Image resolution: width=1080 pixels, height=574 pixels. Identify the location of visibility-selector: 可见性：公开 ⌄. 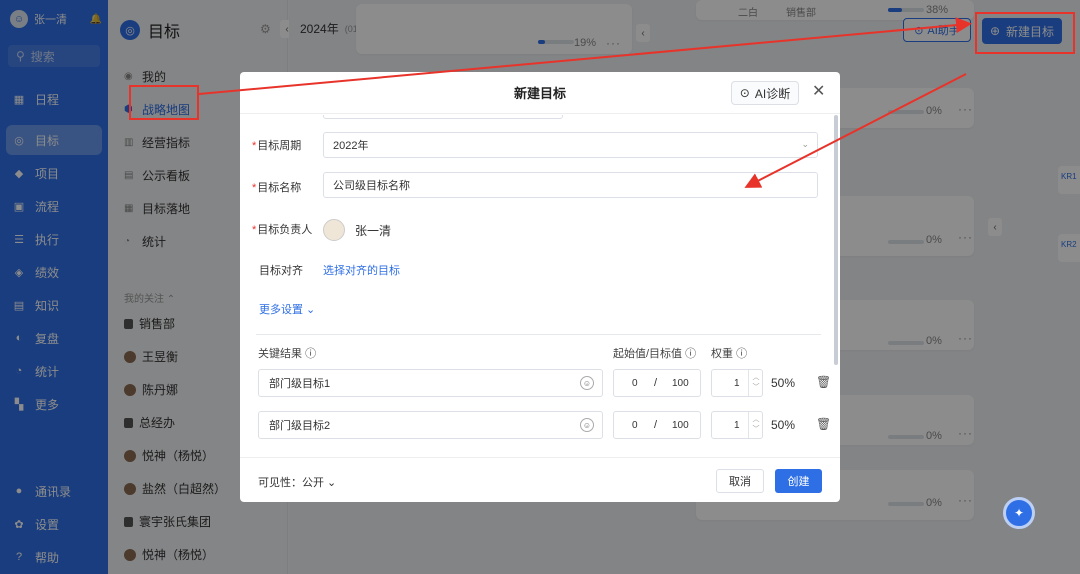
(297, 482).